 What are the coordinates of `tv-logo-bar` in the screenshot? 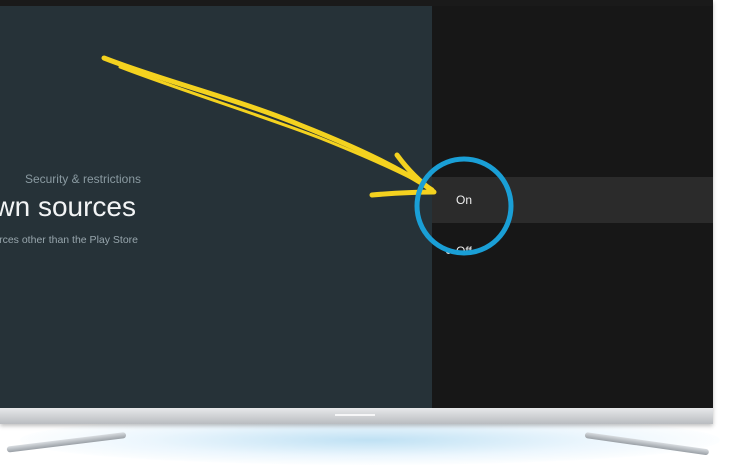 It's located at (355, 415).